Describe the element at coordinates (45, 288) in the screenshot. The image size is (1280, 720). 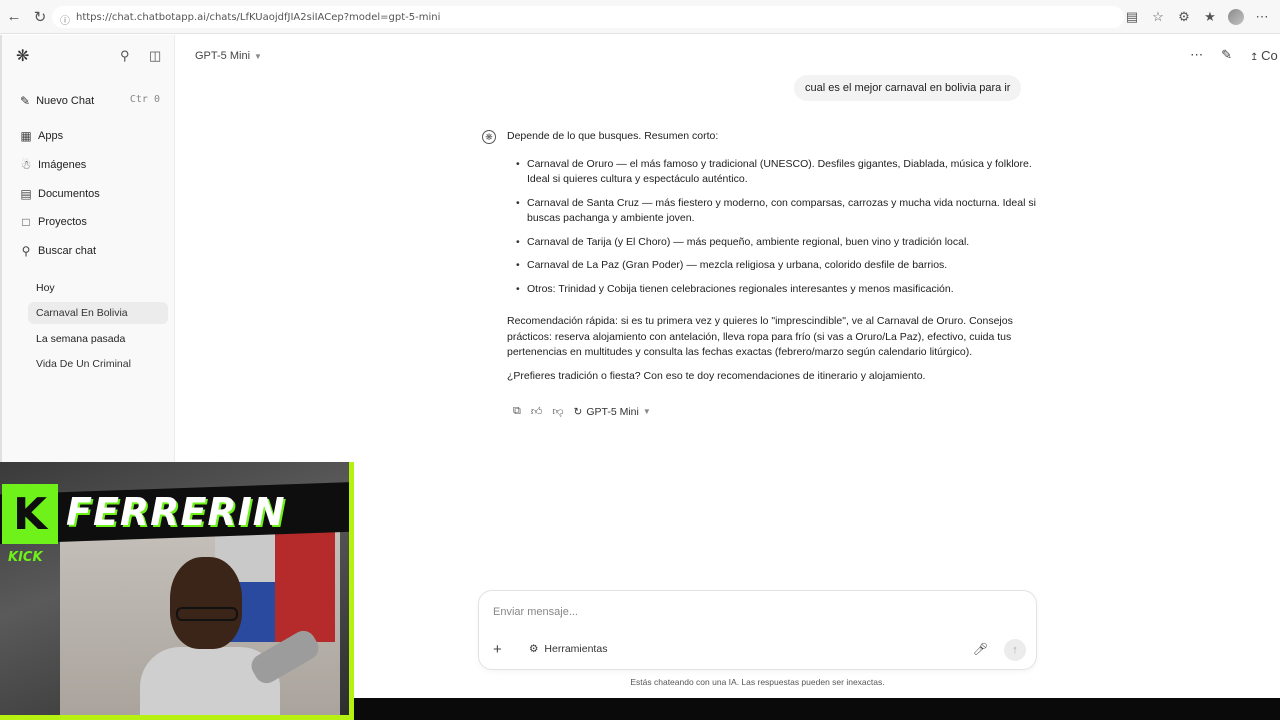
I see `history-section-today: Hoy` at that location.